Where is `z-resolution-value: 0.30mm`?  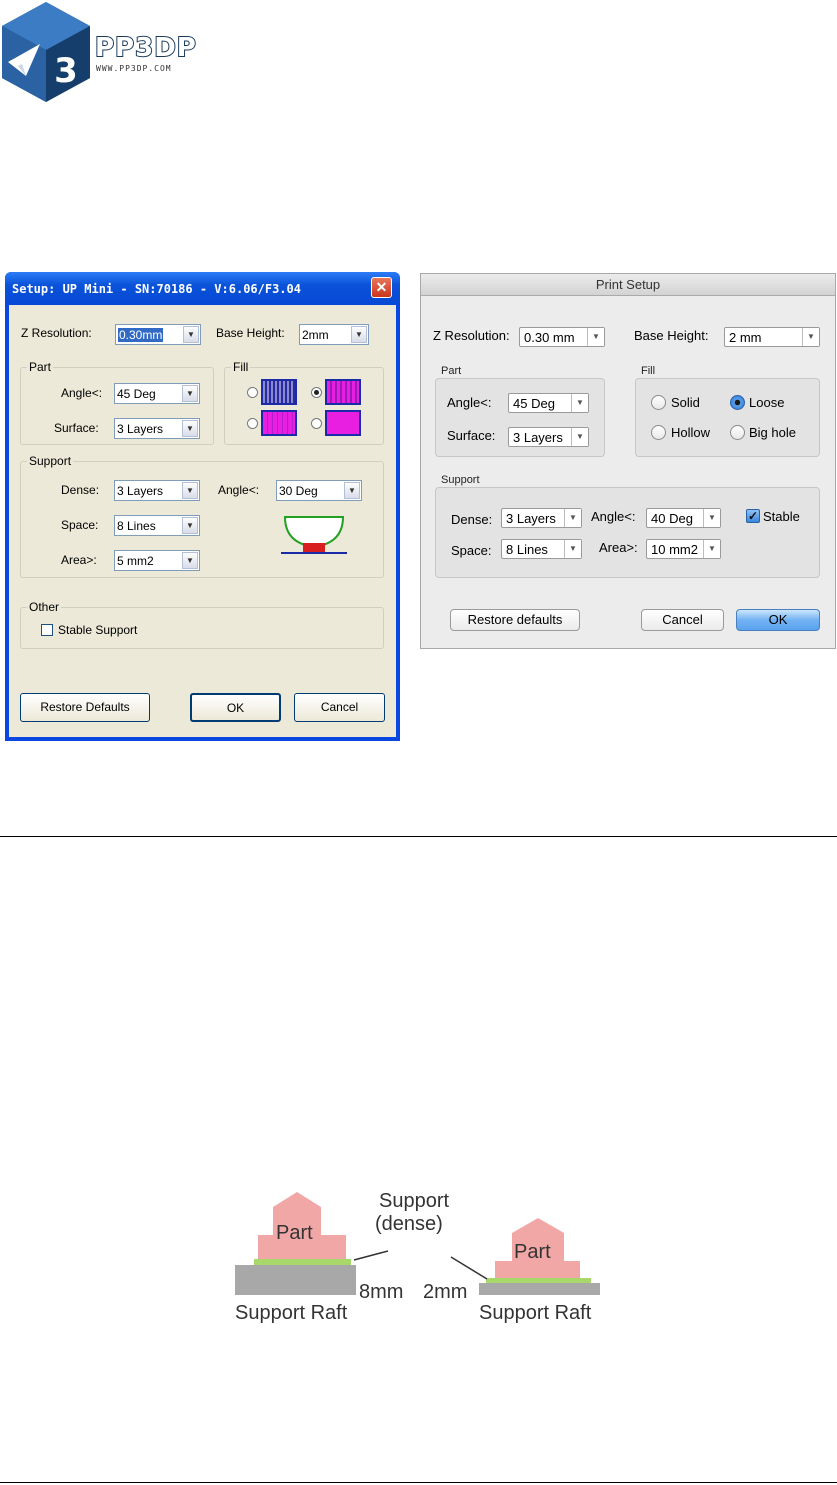 z-resolution-value: 0.30mm is located at coordinates (141, 335).